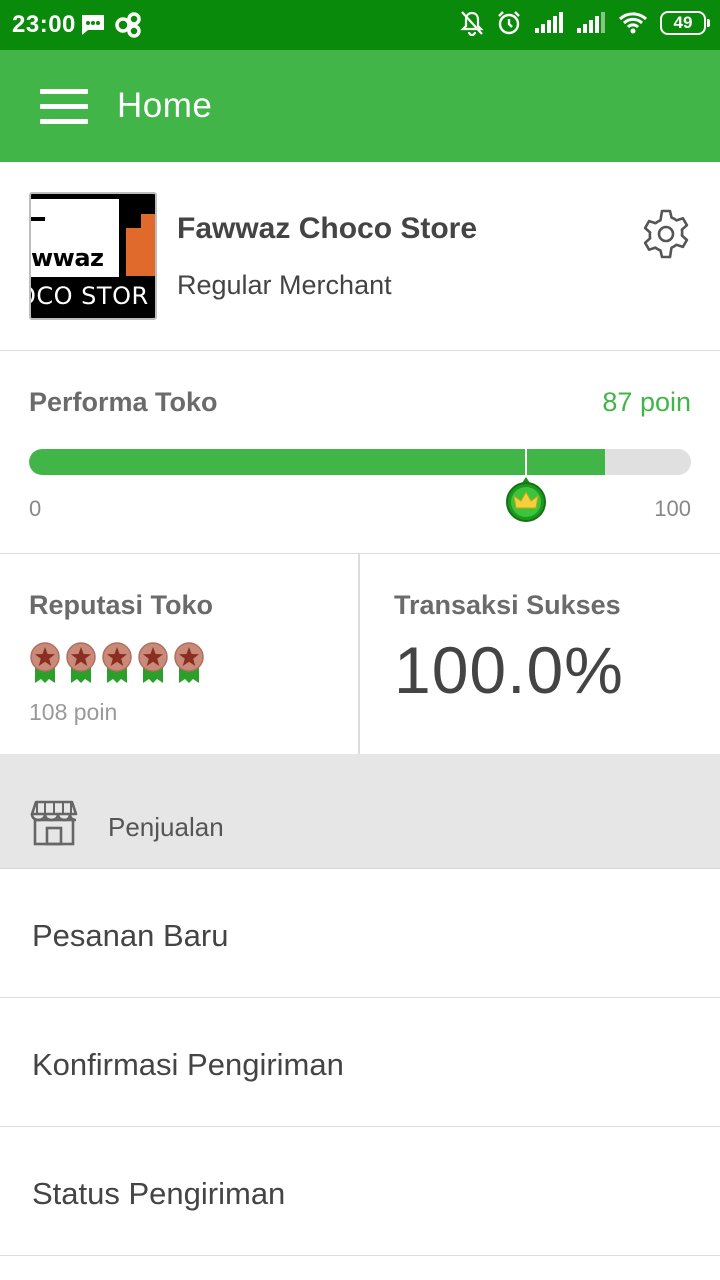 The width and height of the screenshot is (720, 1280). I want to click on store-logo: wwaz OCO STOR, so click(93, 256).